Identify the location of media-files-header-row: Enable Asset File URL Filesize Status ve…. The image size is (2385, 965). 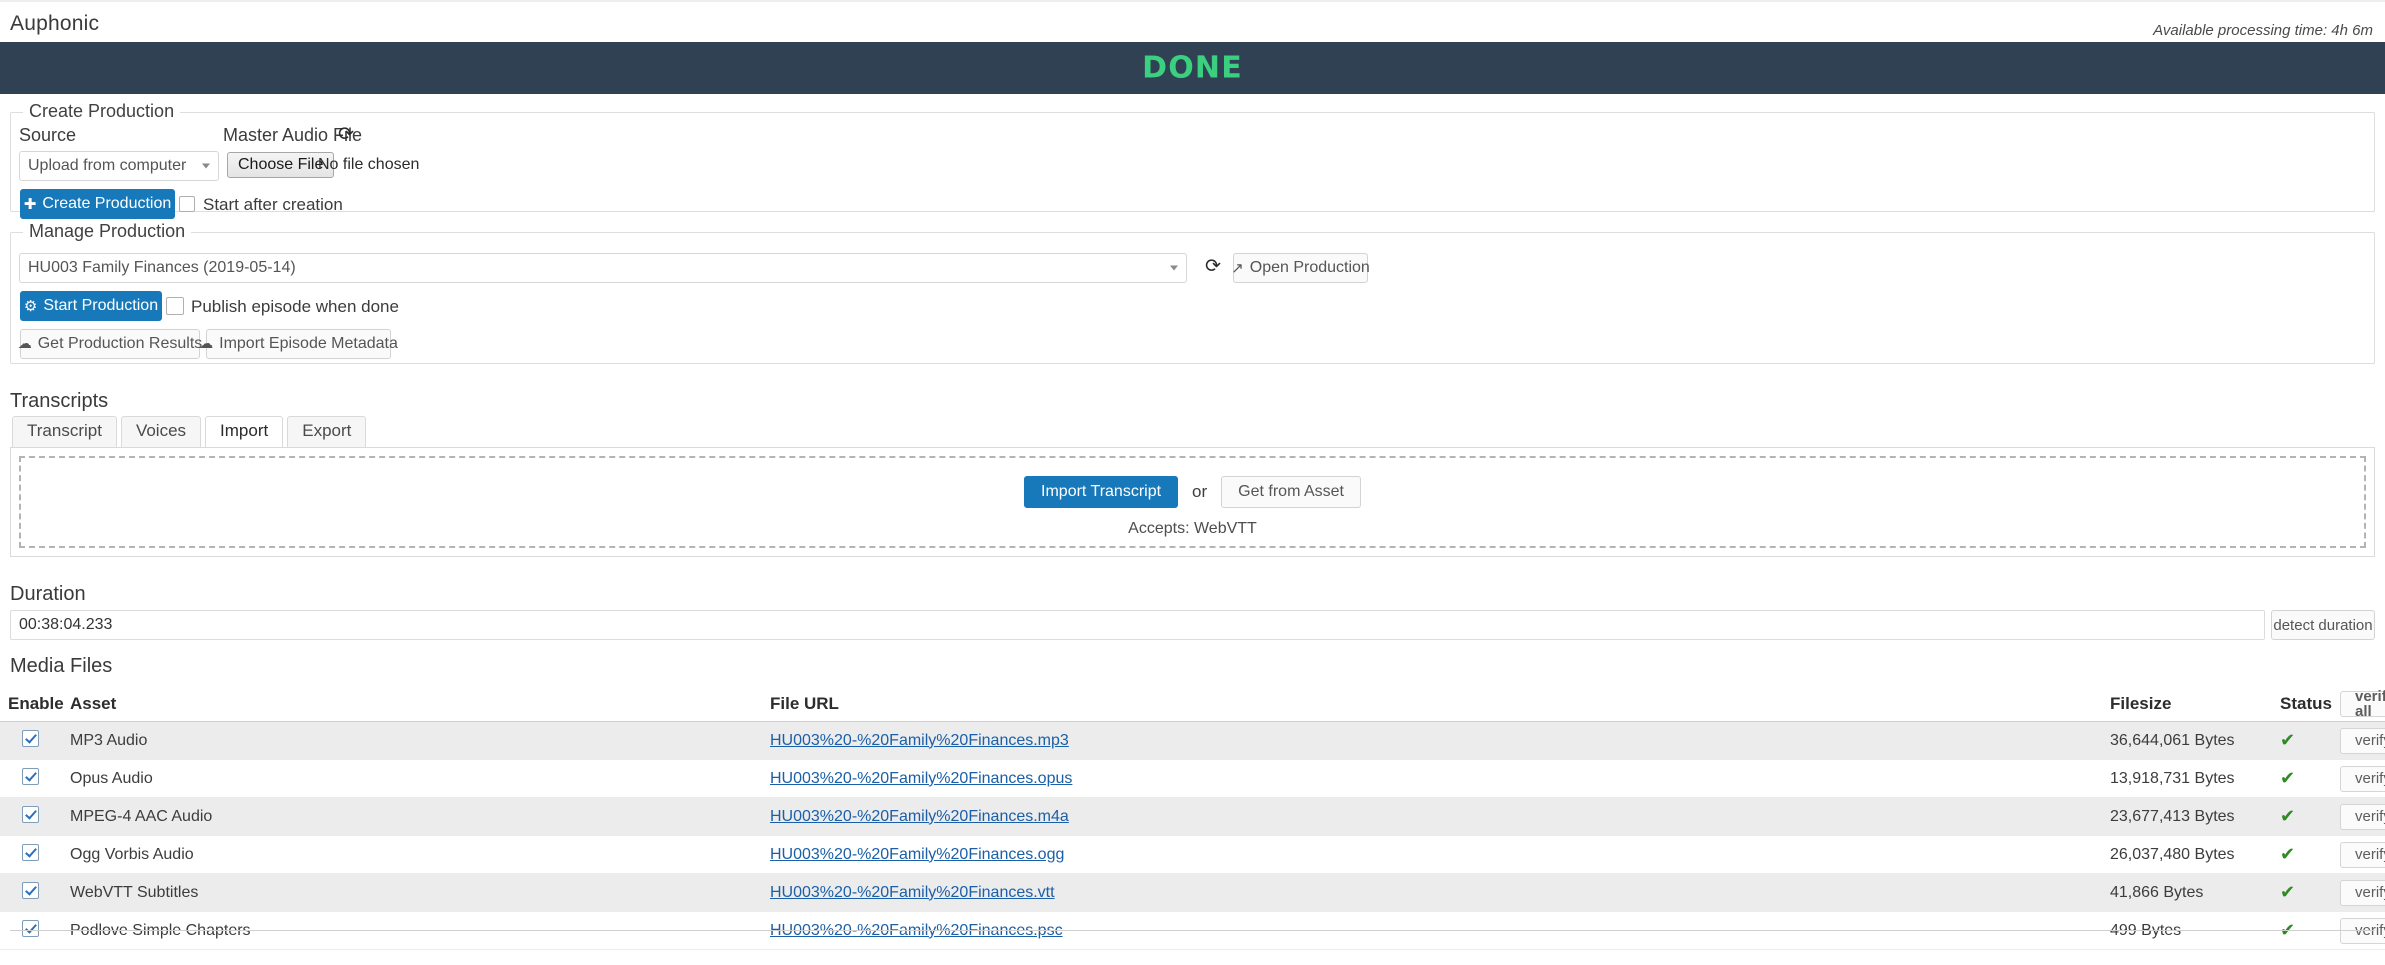
(1192, 705).